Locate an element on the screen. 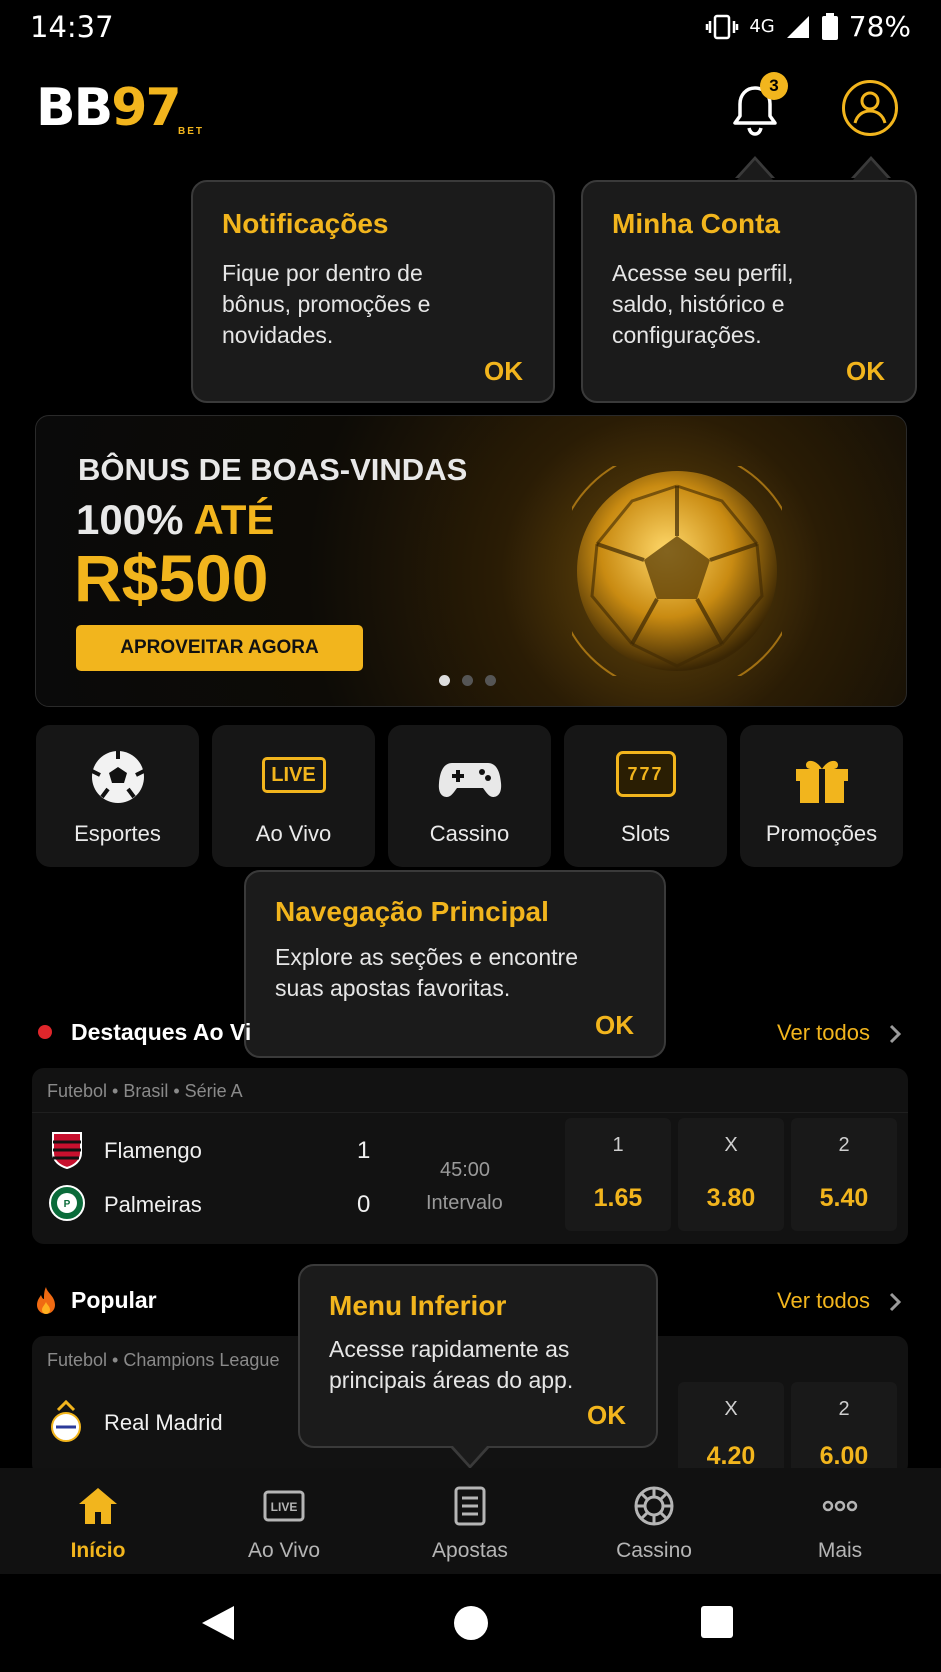 This screenshot has width=941, height=1672. account-avatar-button is located at coordinates (870, 108).